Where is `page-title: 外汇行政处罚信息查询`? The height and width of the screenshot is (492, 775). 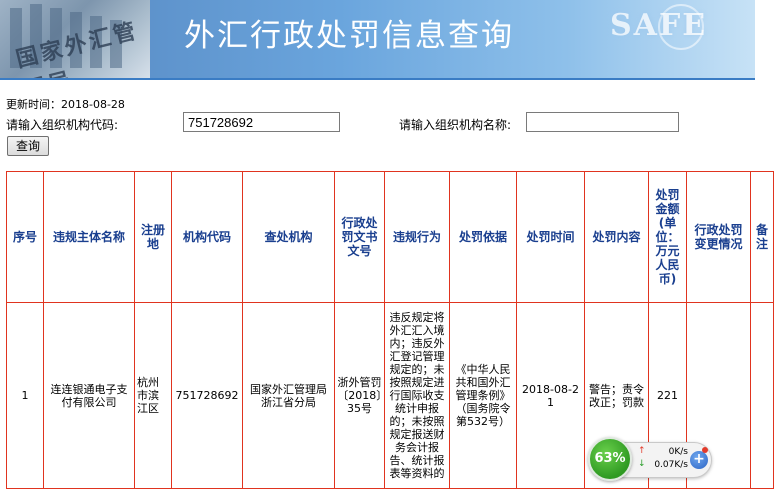
page-title: 外汇行政处罚信息查询 is located at coordinates (349, 36).